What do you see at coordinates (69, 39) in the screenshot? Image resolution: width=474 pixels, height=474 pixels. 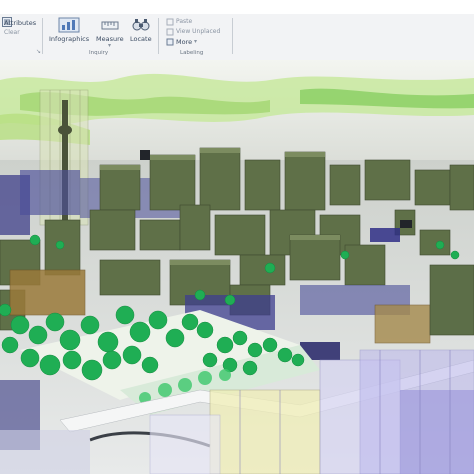 I see `infographics-button: Infographics` at bounding box center [69, 39].